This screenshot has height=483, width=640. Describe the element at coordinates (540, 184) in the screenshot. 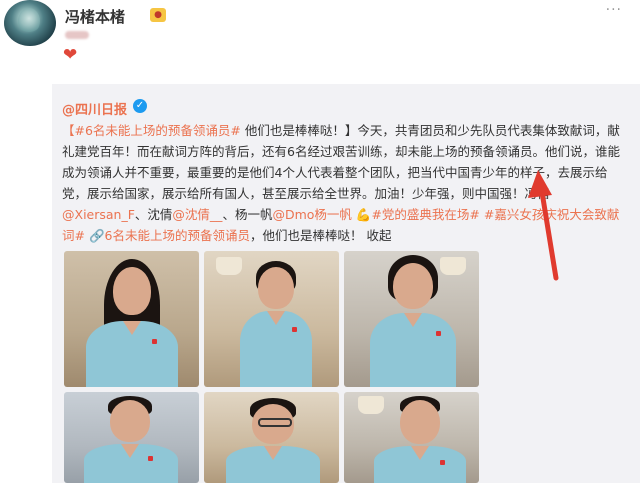

I see `arrow-head` at that location.